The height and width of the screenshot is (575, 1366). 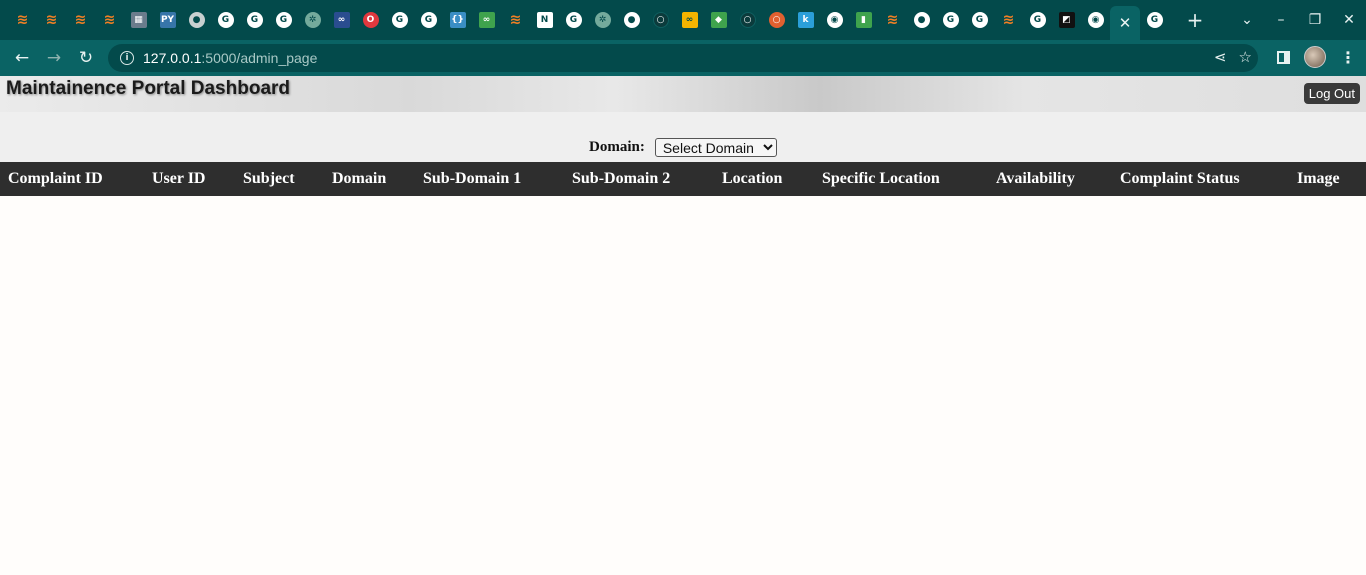 I want to click on column-header: Domain, so click(x=359, y=179).